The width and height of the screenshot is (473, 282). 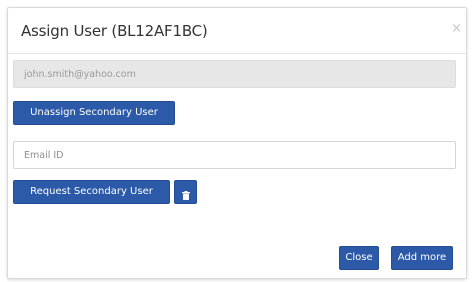 What do you see at coordinates (234, 155) in the screenshot?
I see `email-id-input` at bounding box center [234, 155].